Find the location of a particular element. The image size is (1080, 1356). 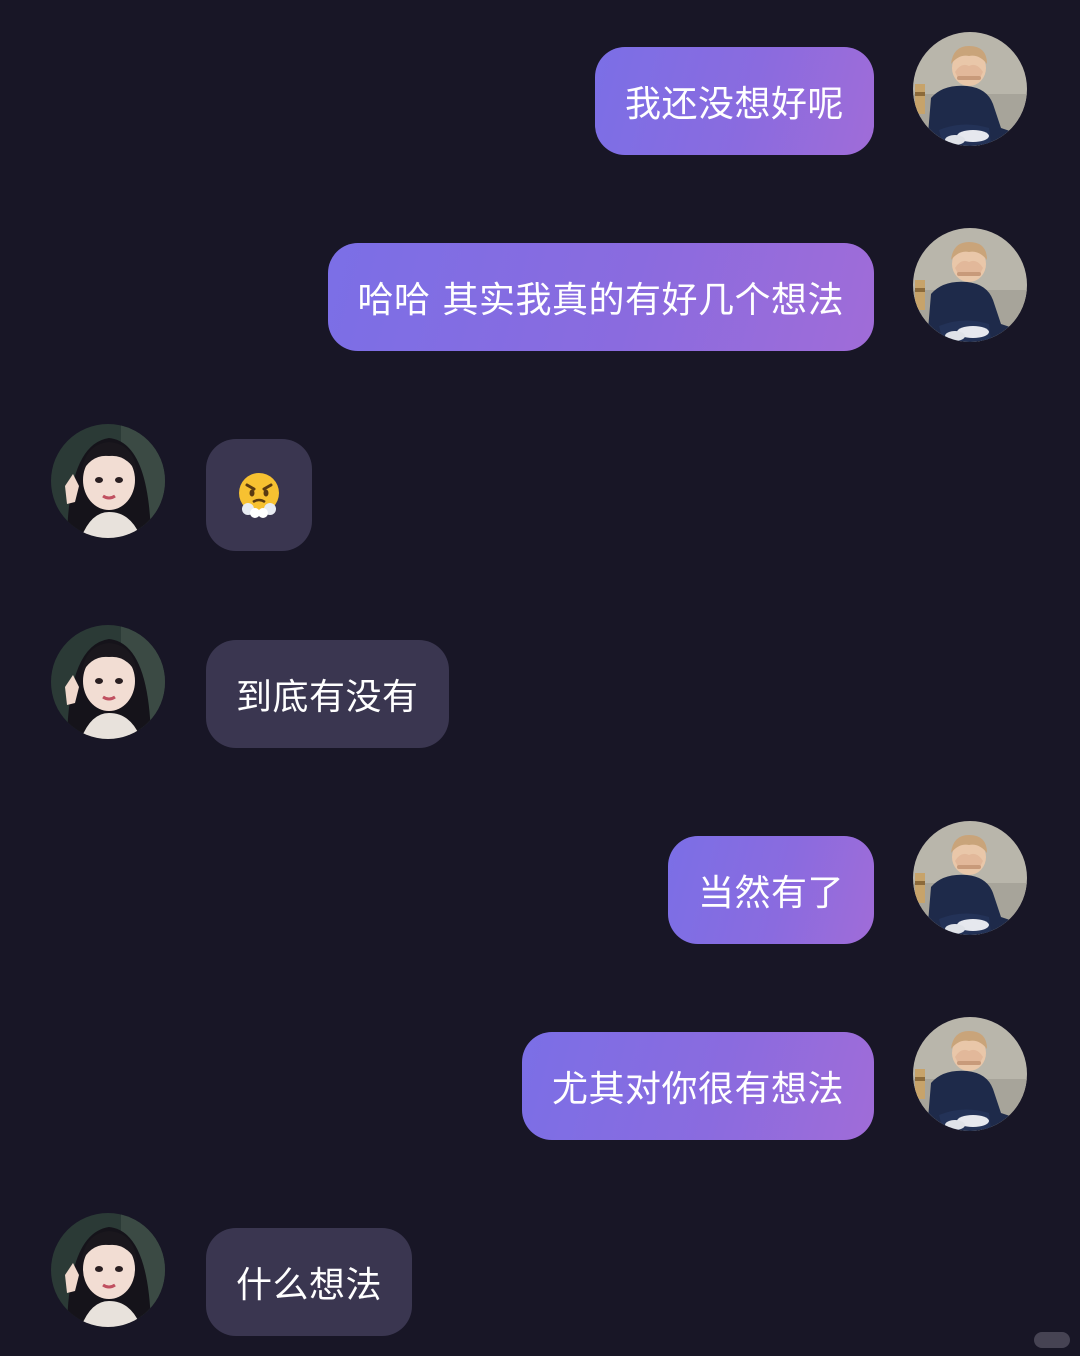

received-message-bubble is located at coordinates (259, 495).